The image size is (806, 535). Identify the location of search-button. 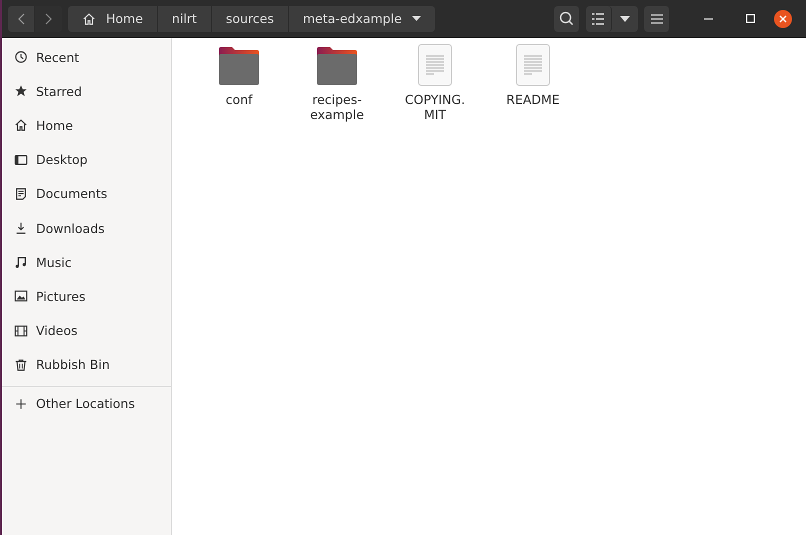
(567, 19).